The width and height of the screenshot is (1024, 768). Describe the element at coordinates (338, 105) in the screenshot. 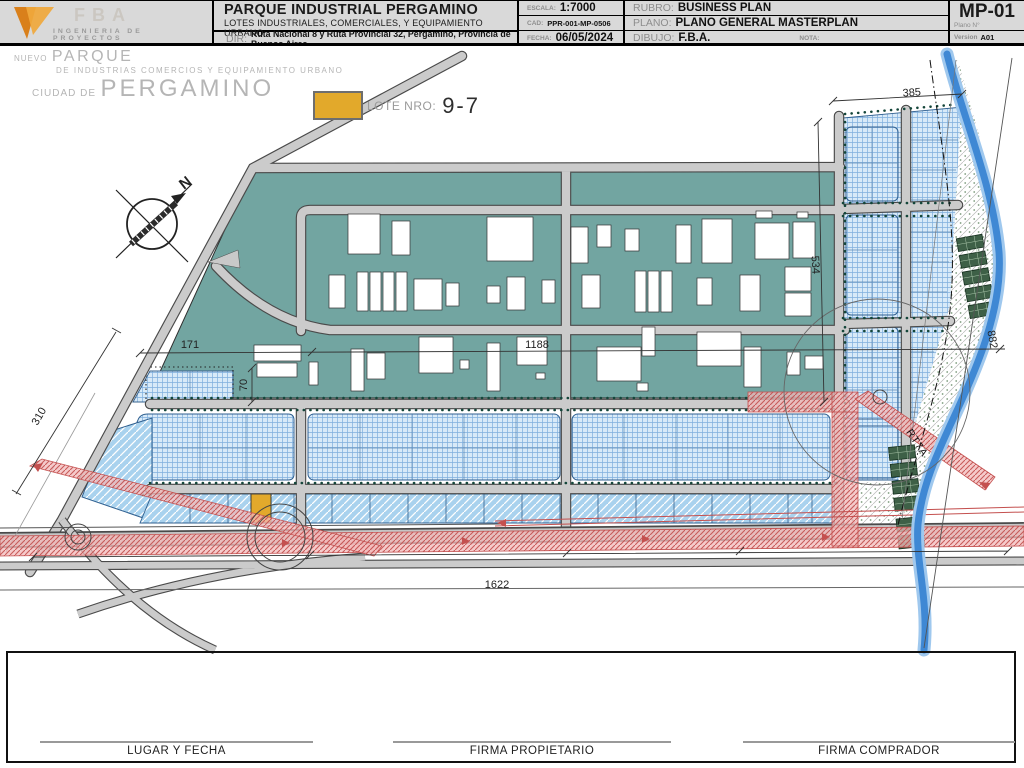

I see `legend-swatch` at that location.